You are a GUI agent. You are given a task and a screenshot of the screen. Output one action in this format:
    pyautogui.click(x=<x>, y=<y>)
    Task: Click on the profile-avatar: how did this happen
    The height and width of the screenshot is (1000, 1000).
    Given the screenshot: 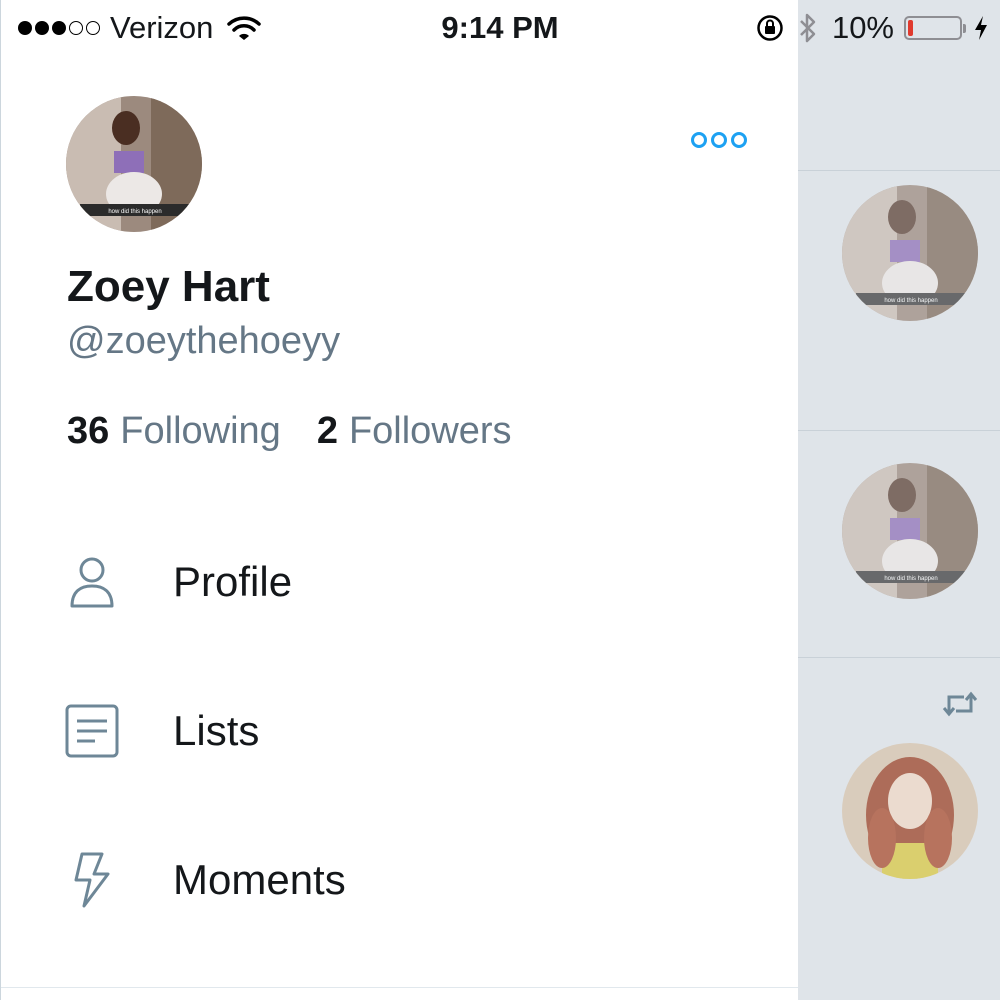 What is the action you would take?
    pyautogui.click(x=134, y=164)
    